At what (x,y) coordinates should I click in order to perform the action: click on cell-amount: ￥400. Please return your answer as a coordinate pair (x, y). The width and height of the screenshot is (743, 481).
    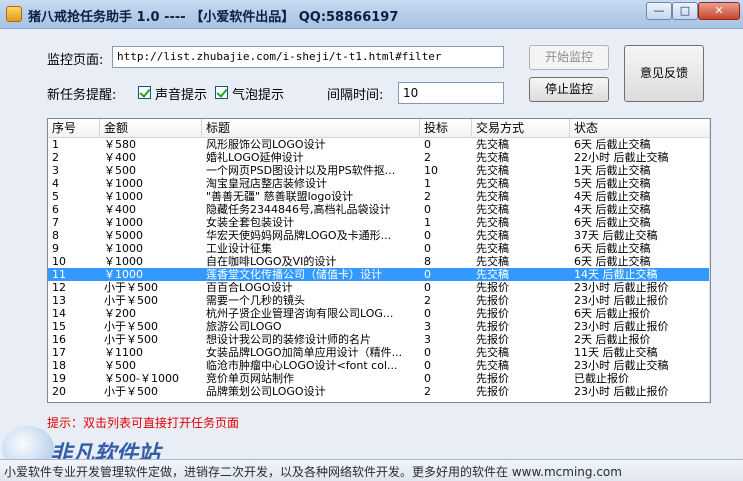
    Looking at the image, I should click on (120, 209).